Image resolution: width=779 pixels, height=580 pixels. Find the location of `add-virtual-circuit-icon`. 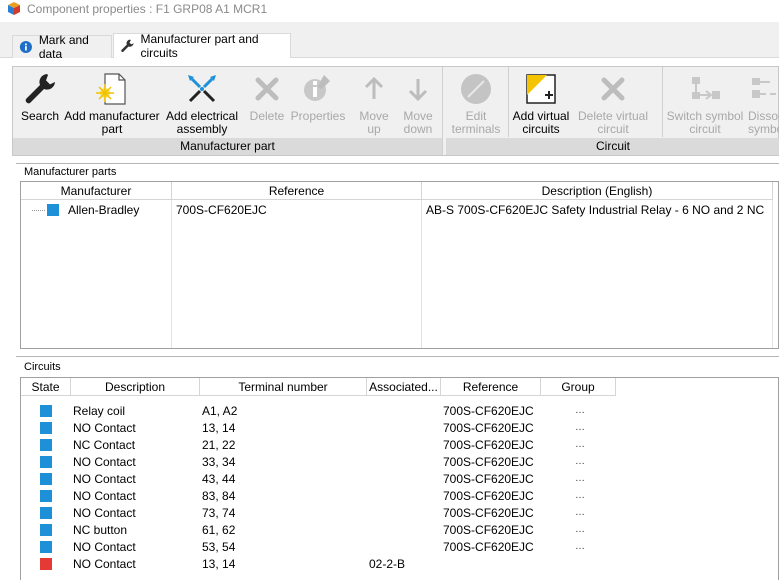

add-virtual-circuit-icon is located at coordinates (541, 89).